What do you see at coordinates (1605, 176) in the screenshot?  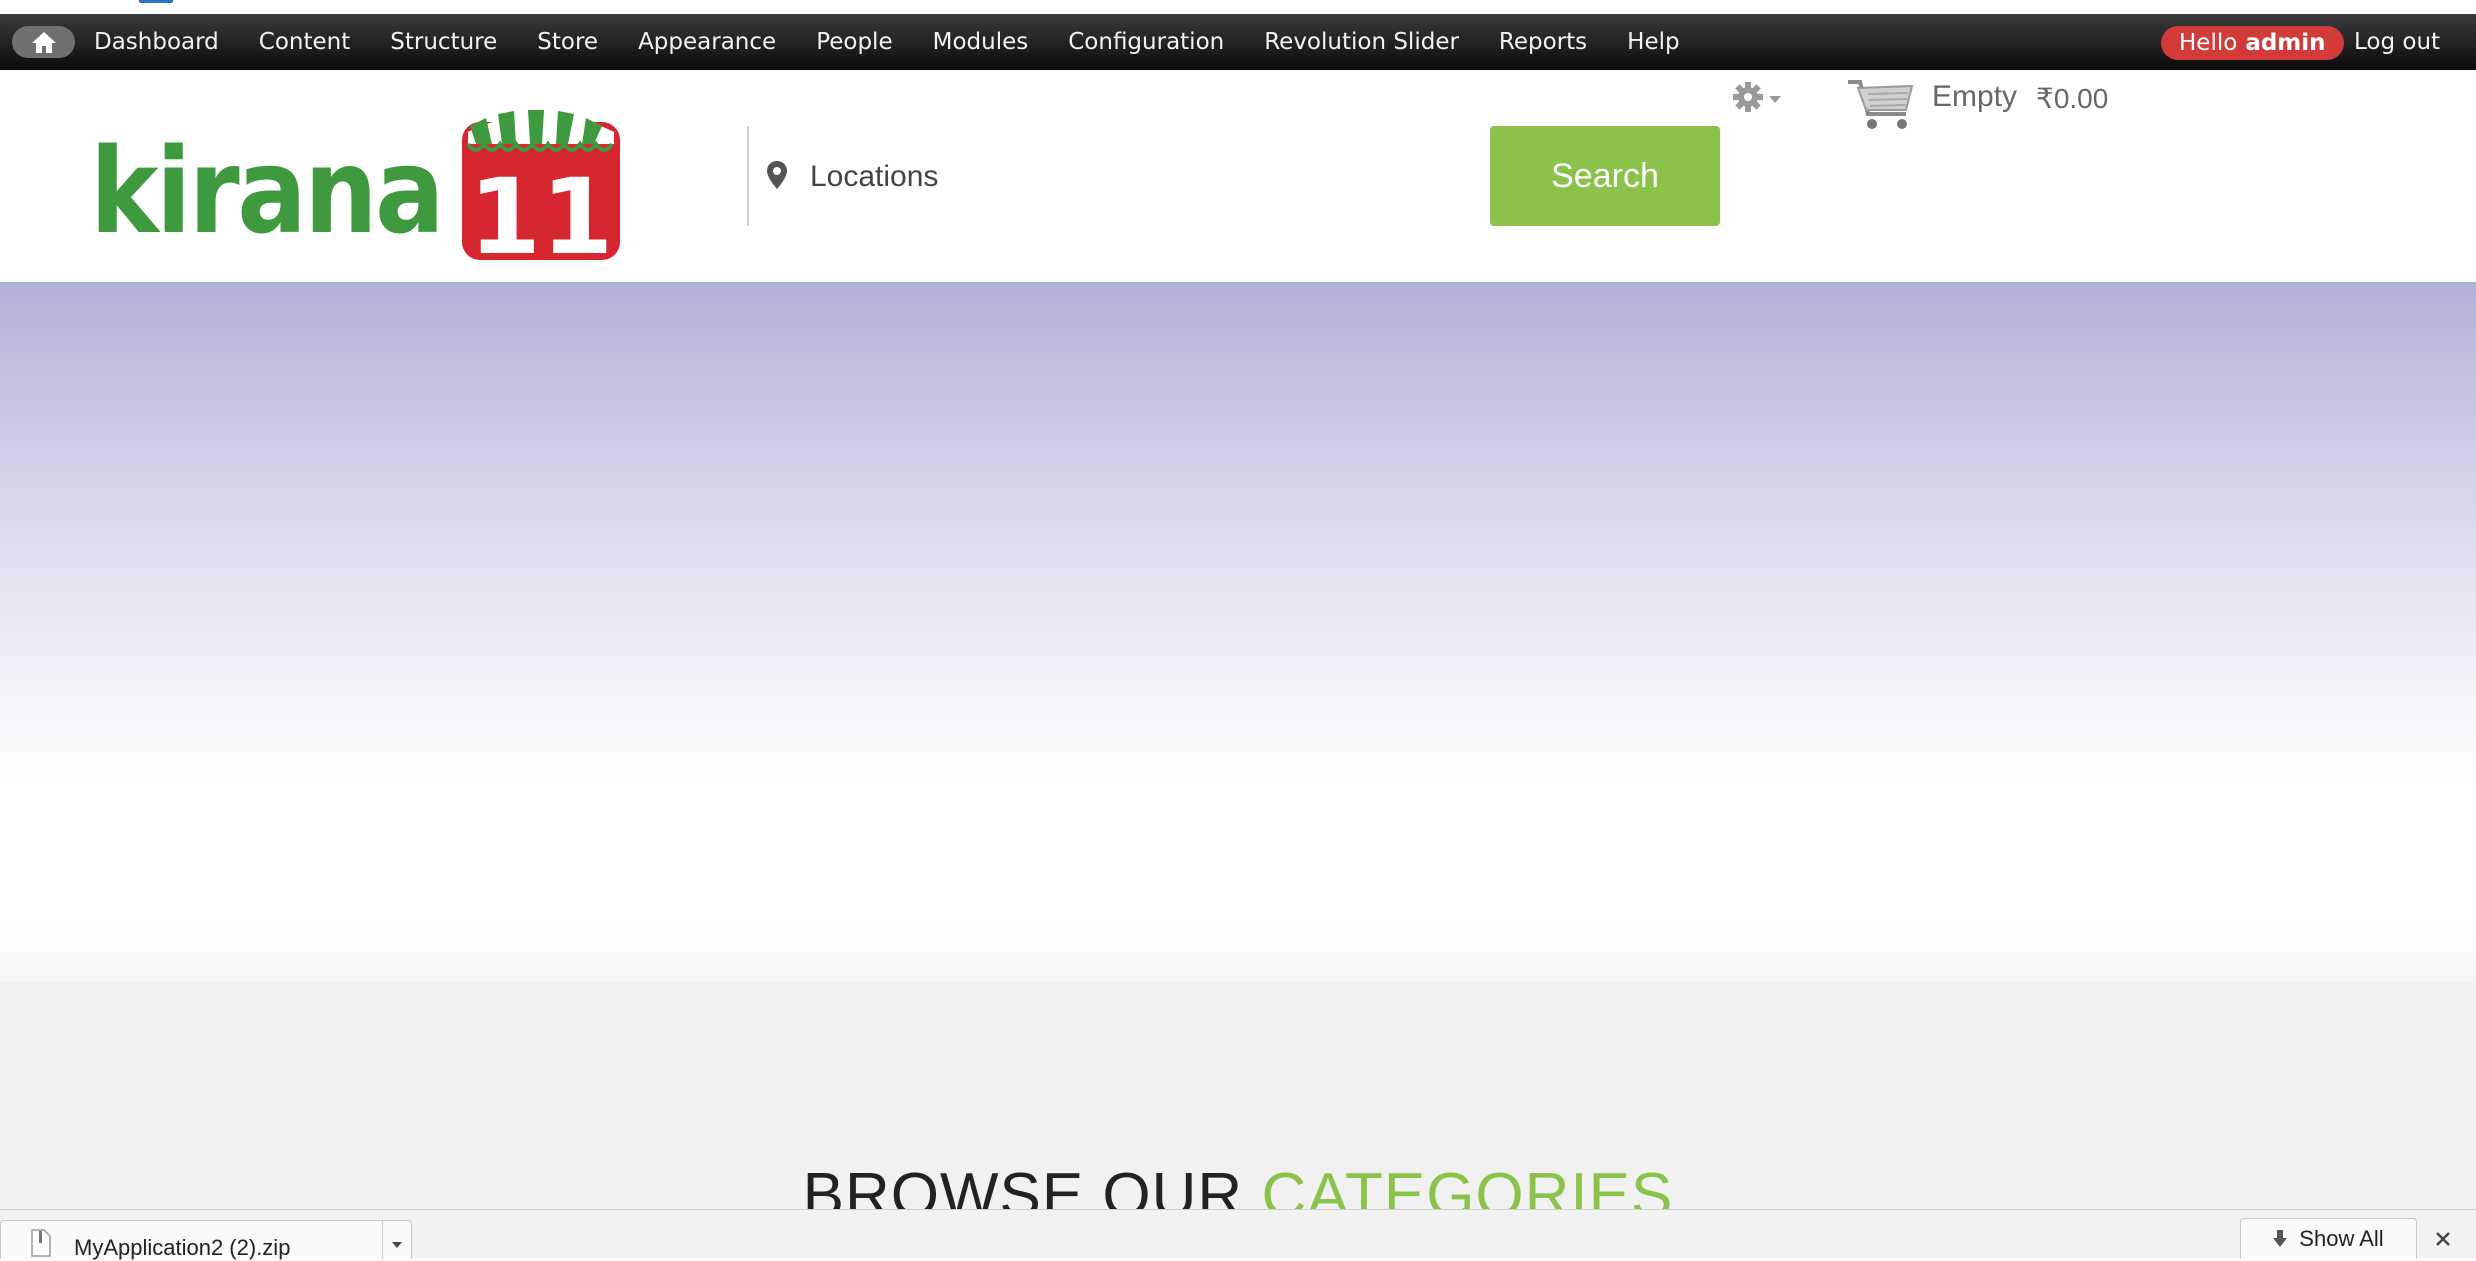 I see `search-button: Search` at bounding box center [1605, 176].